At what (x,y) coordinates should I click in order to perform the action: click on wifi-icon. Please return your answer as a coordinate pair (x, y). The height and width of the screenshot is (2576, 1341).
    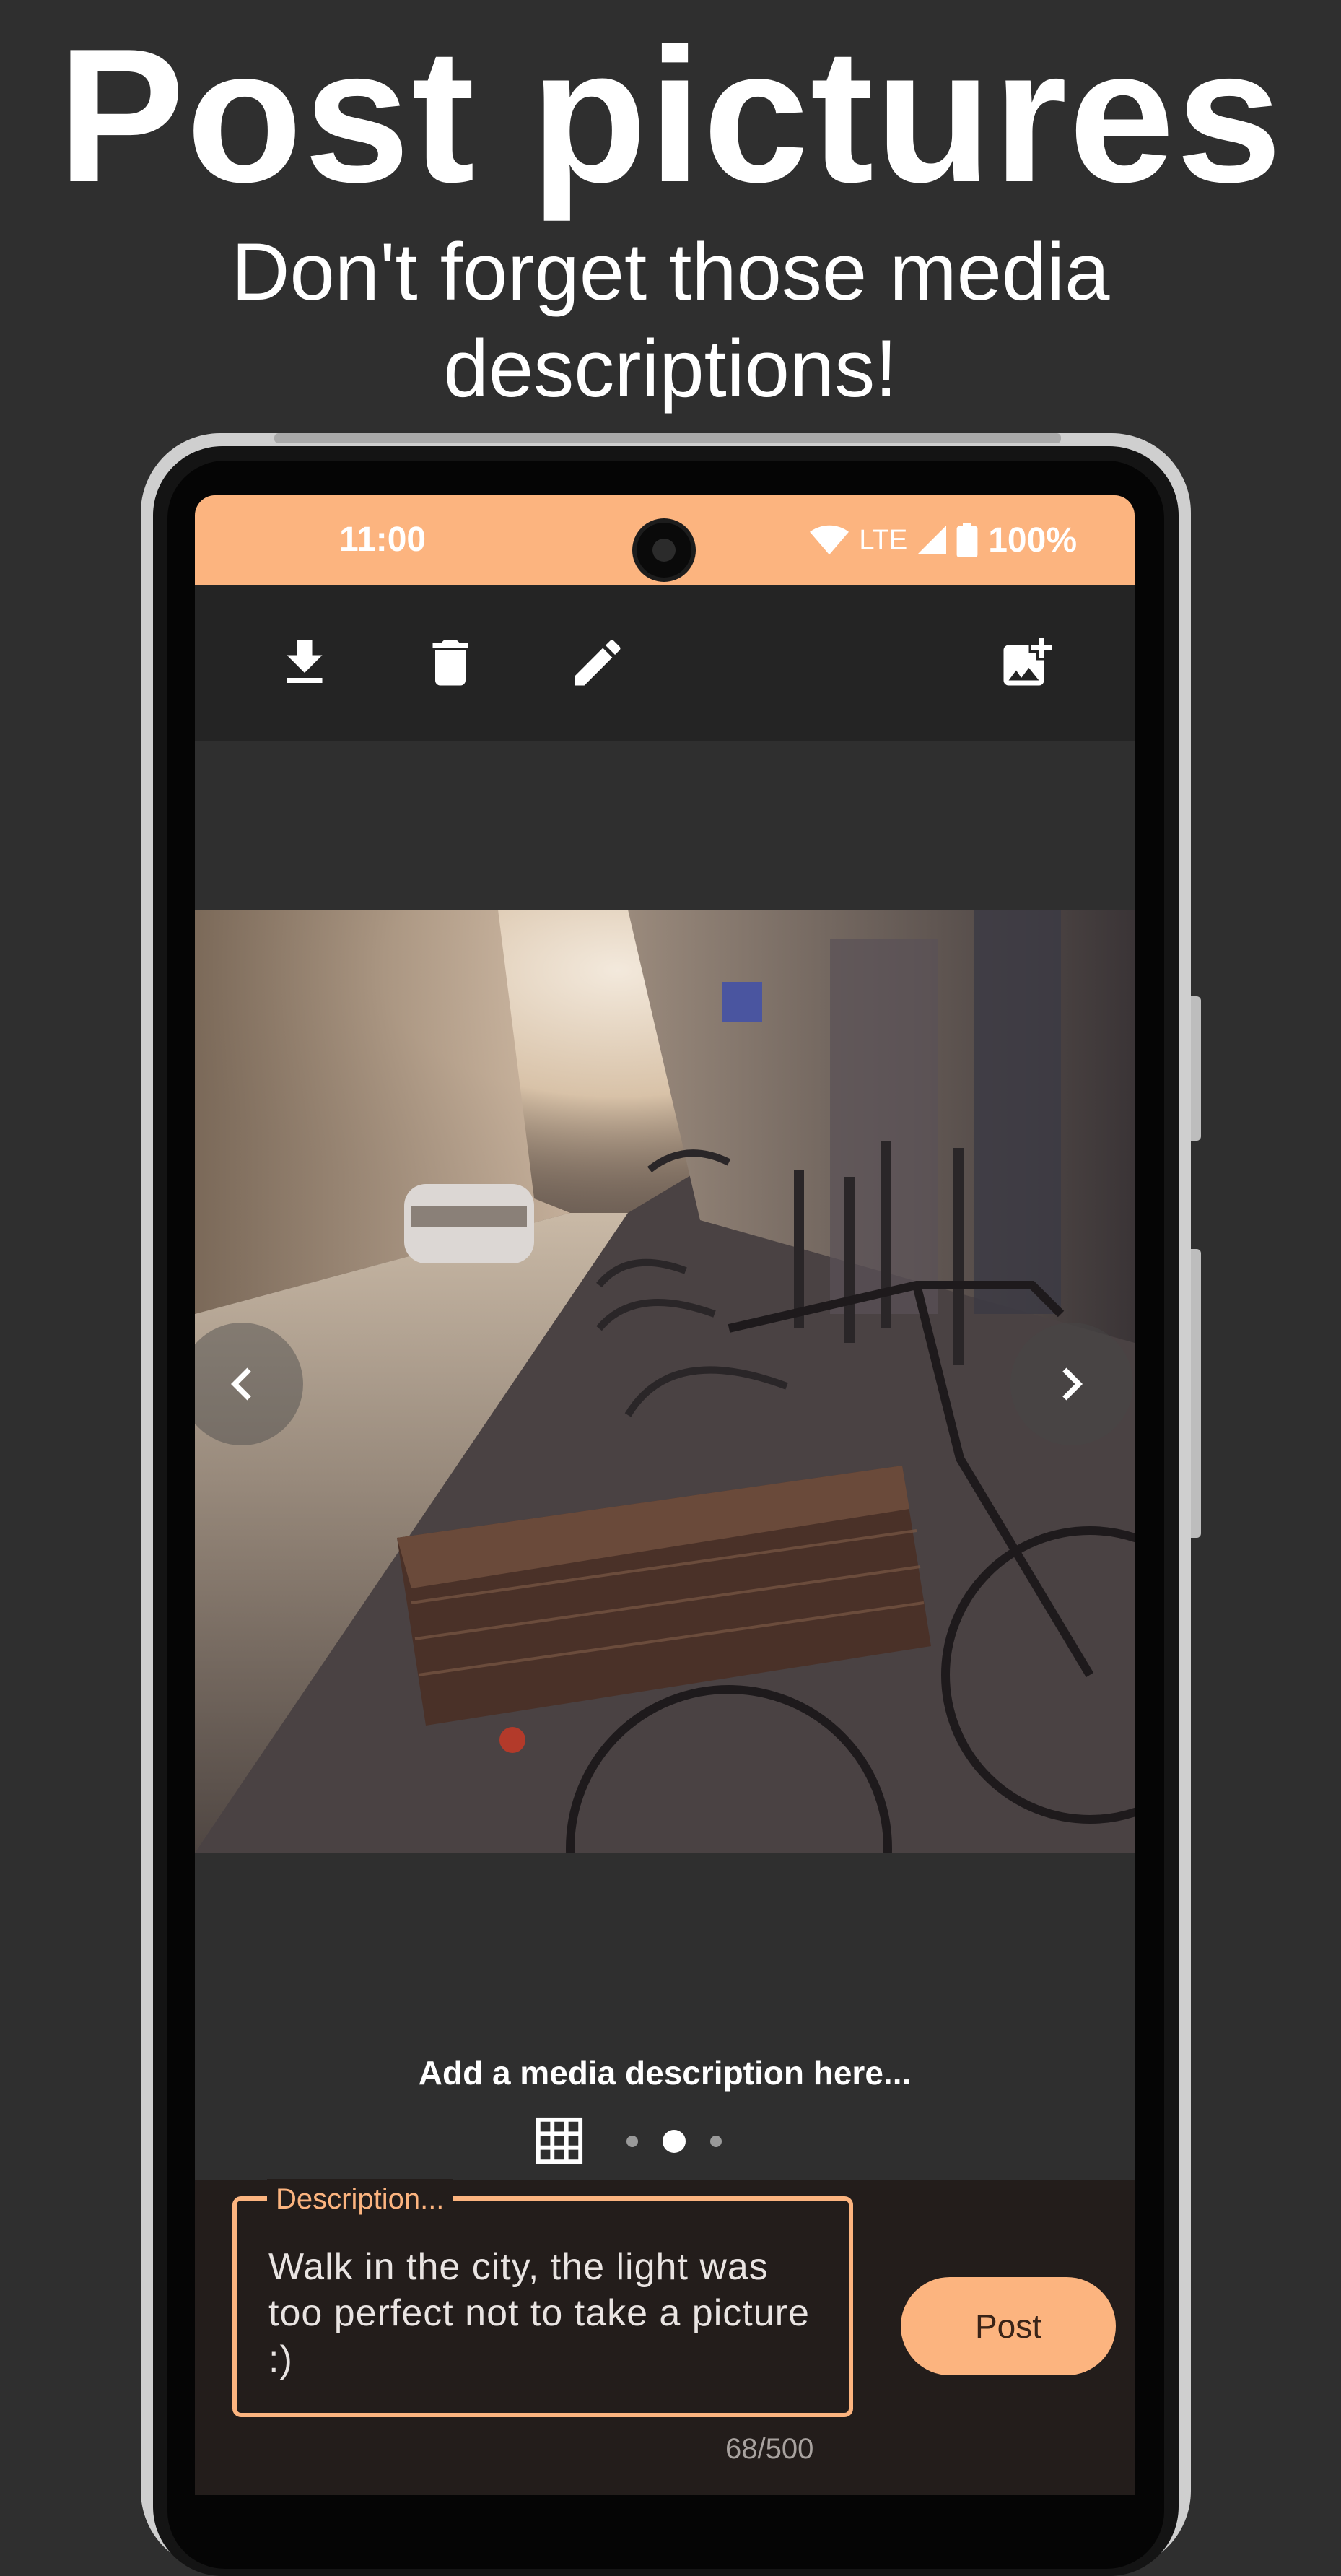
    Looking at the image, I should click on (829, 540).